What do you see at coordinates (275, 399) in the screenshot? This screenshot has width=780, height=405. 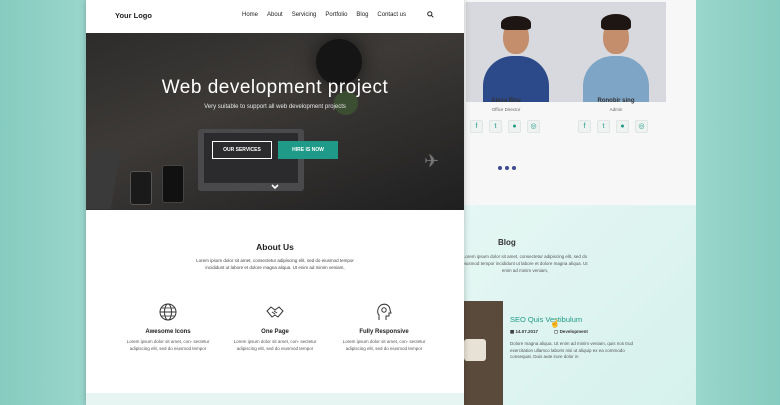 I see `next-section-edge` at bounding box center [275, 399].